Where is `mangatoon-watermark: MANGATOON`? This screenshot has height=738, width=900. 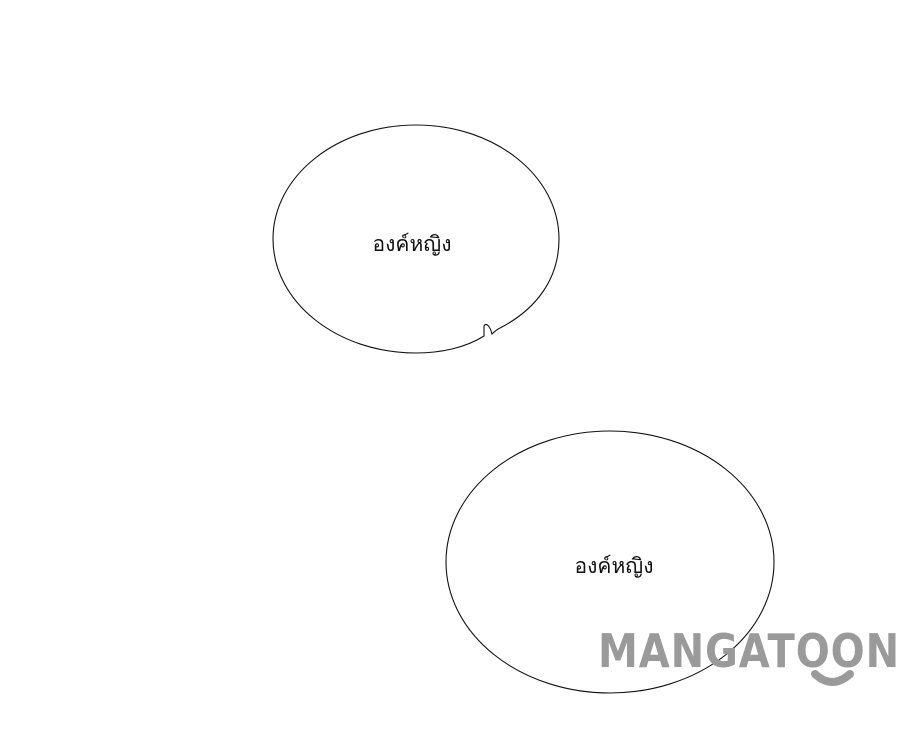
mangatoon-watermark: MANGATOON is located at coordinates (749, 655).